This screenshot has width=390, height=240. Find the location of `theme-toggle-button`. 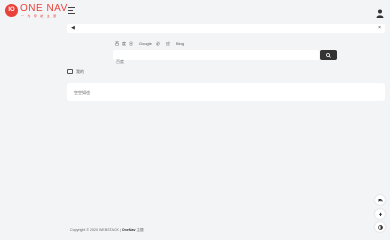

theme-toggle-button is located at coordinates (380, 214).